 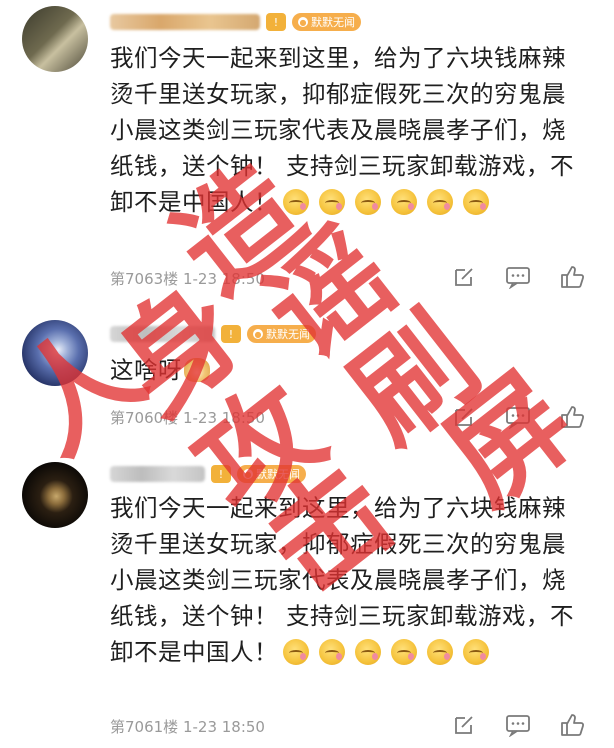 I want to click on floor-and-time: 第7063楼 1-23 18:50, so click(x=187, y=279).